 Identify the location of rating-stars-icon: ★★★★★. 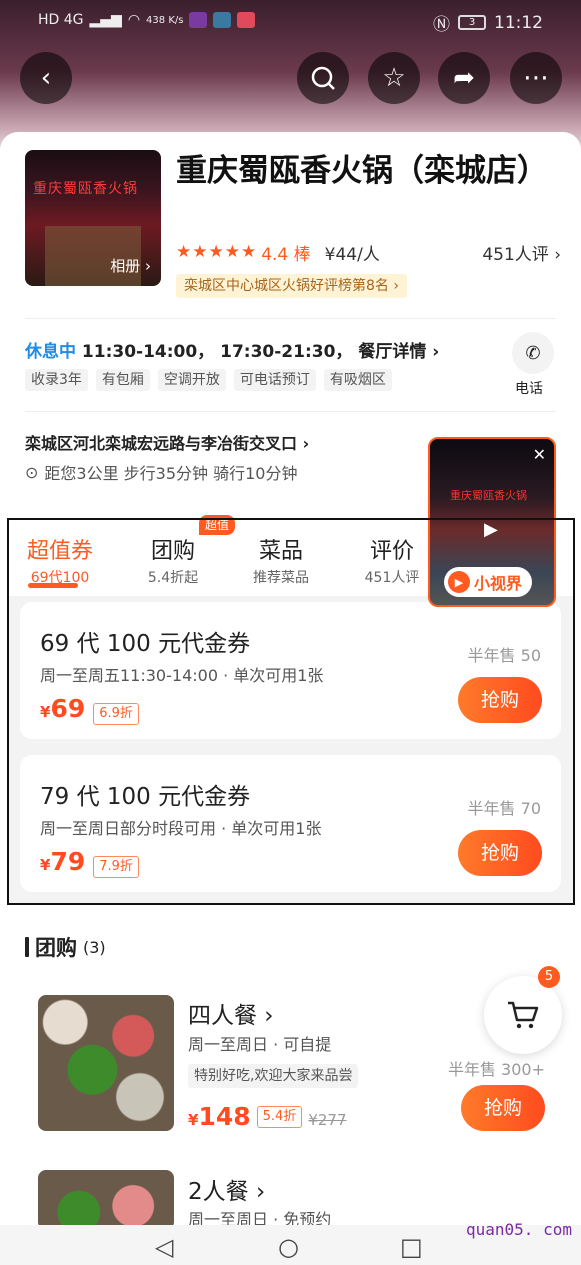
(217, 252).